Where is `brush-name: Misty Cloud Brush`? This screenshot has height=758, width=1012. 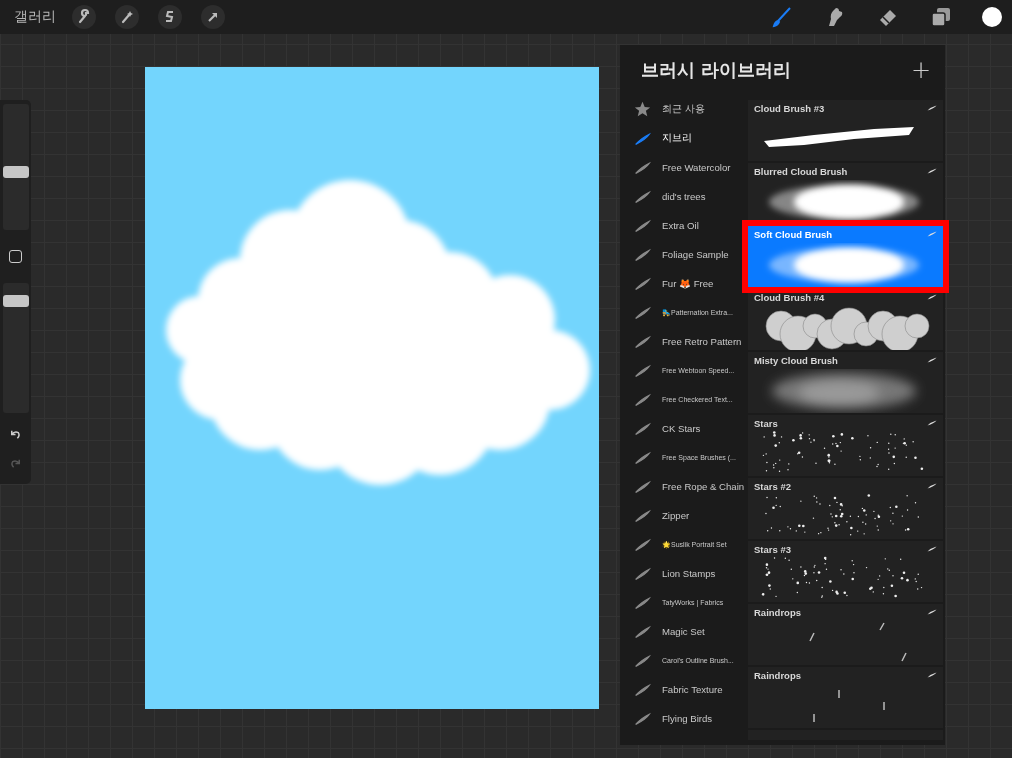 brush-name: Misty Cloud Brush is located at coordinates (796, 360).